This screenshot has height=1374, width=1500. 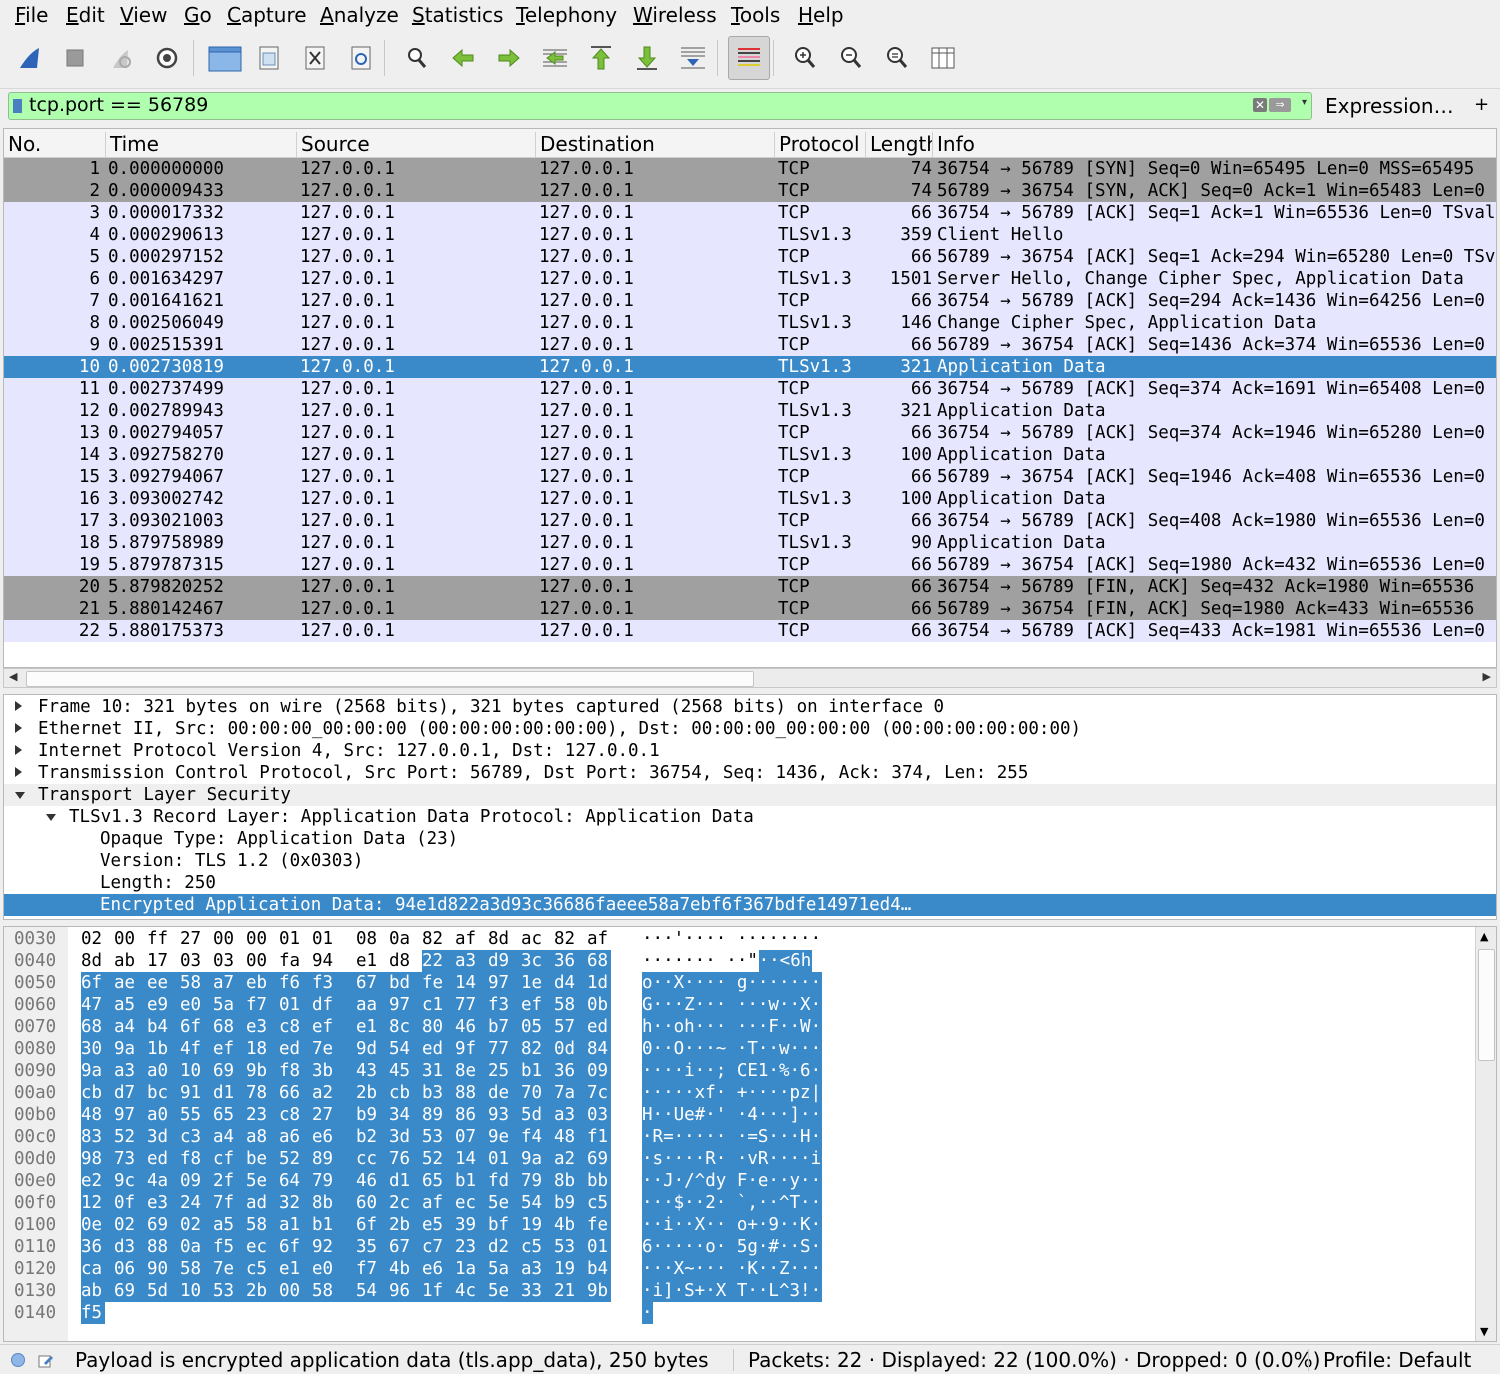 I want to click on menu-telephony: Telephony, so click(x=566, y=15).